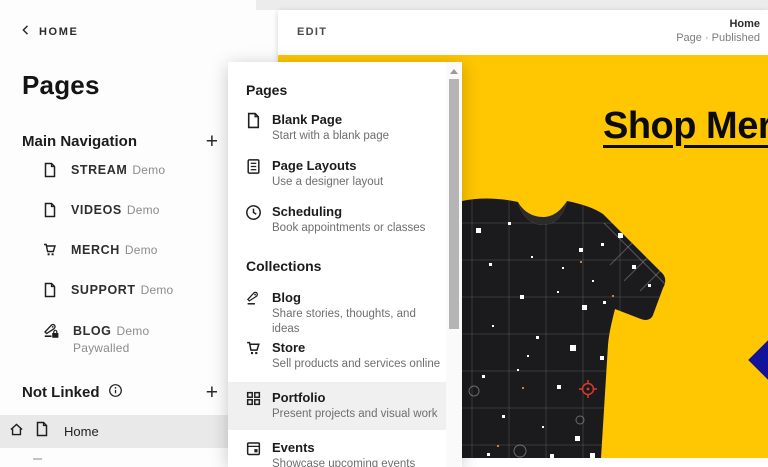 This screenshot has height=467, width=768. Describe the element at coordinates (337, 449) in the screenshot. I see `menu-item-events: Events Showcase upcoming events` at that location.